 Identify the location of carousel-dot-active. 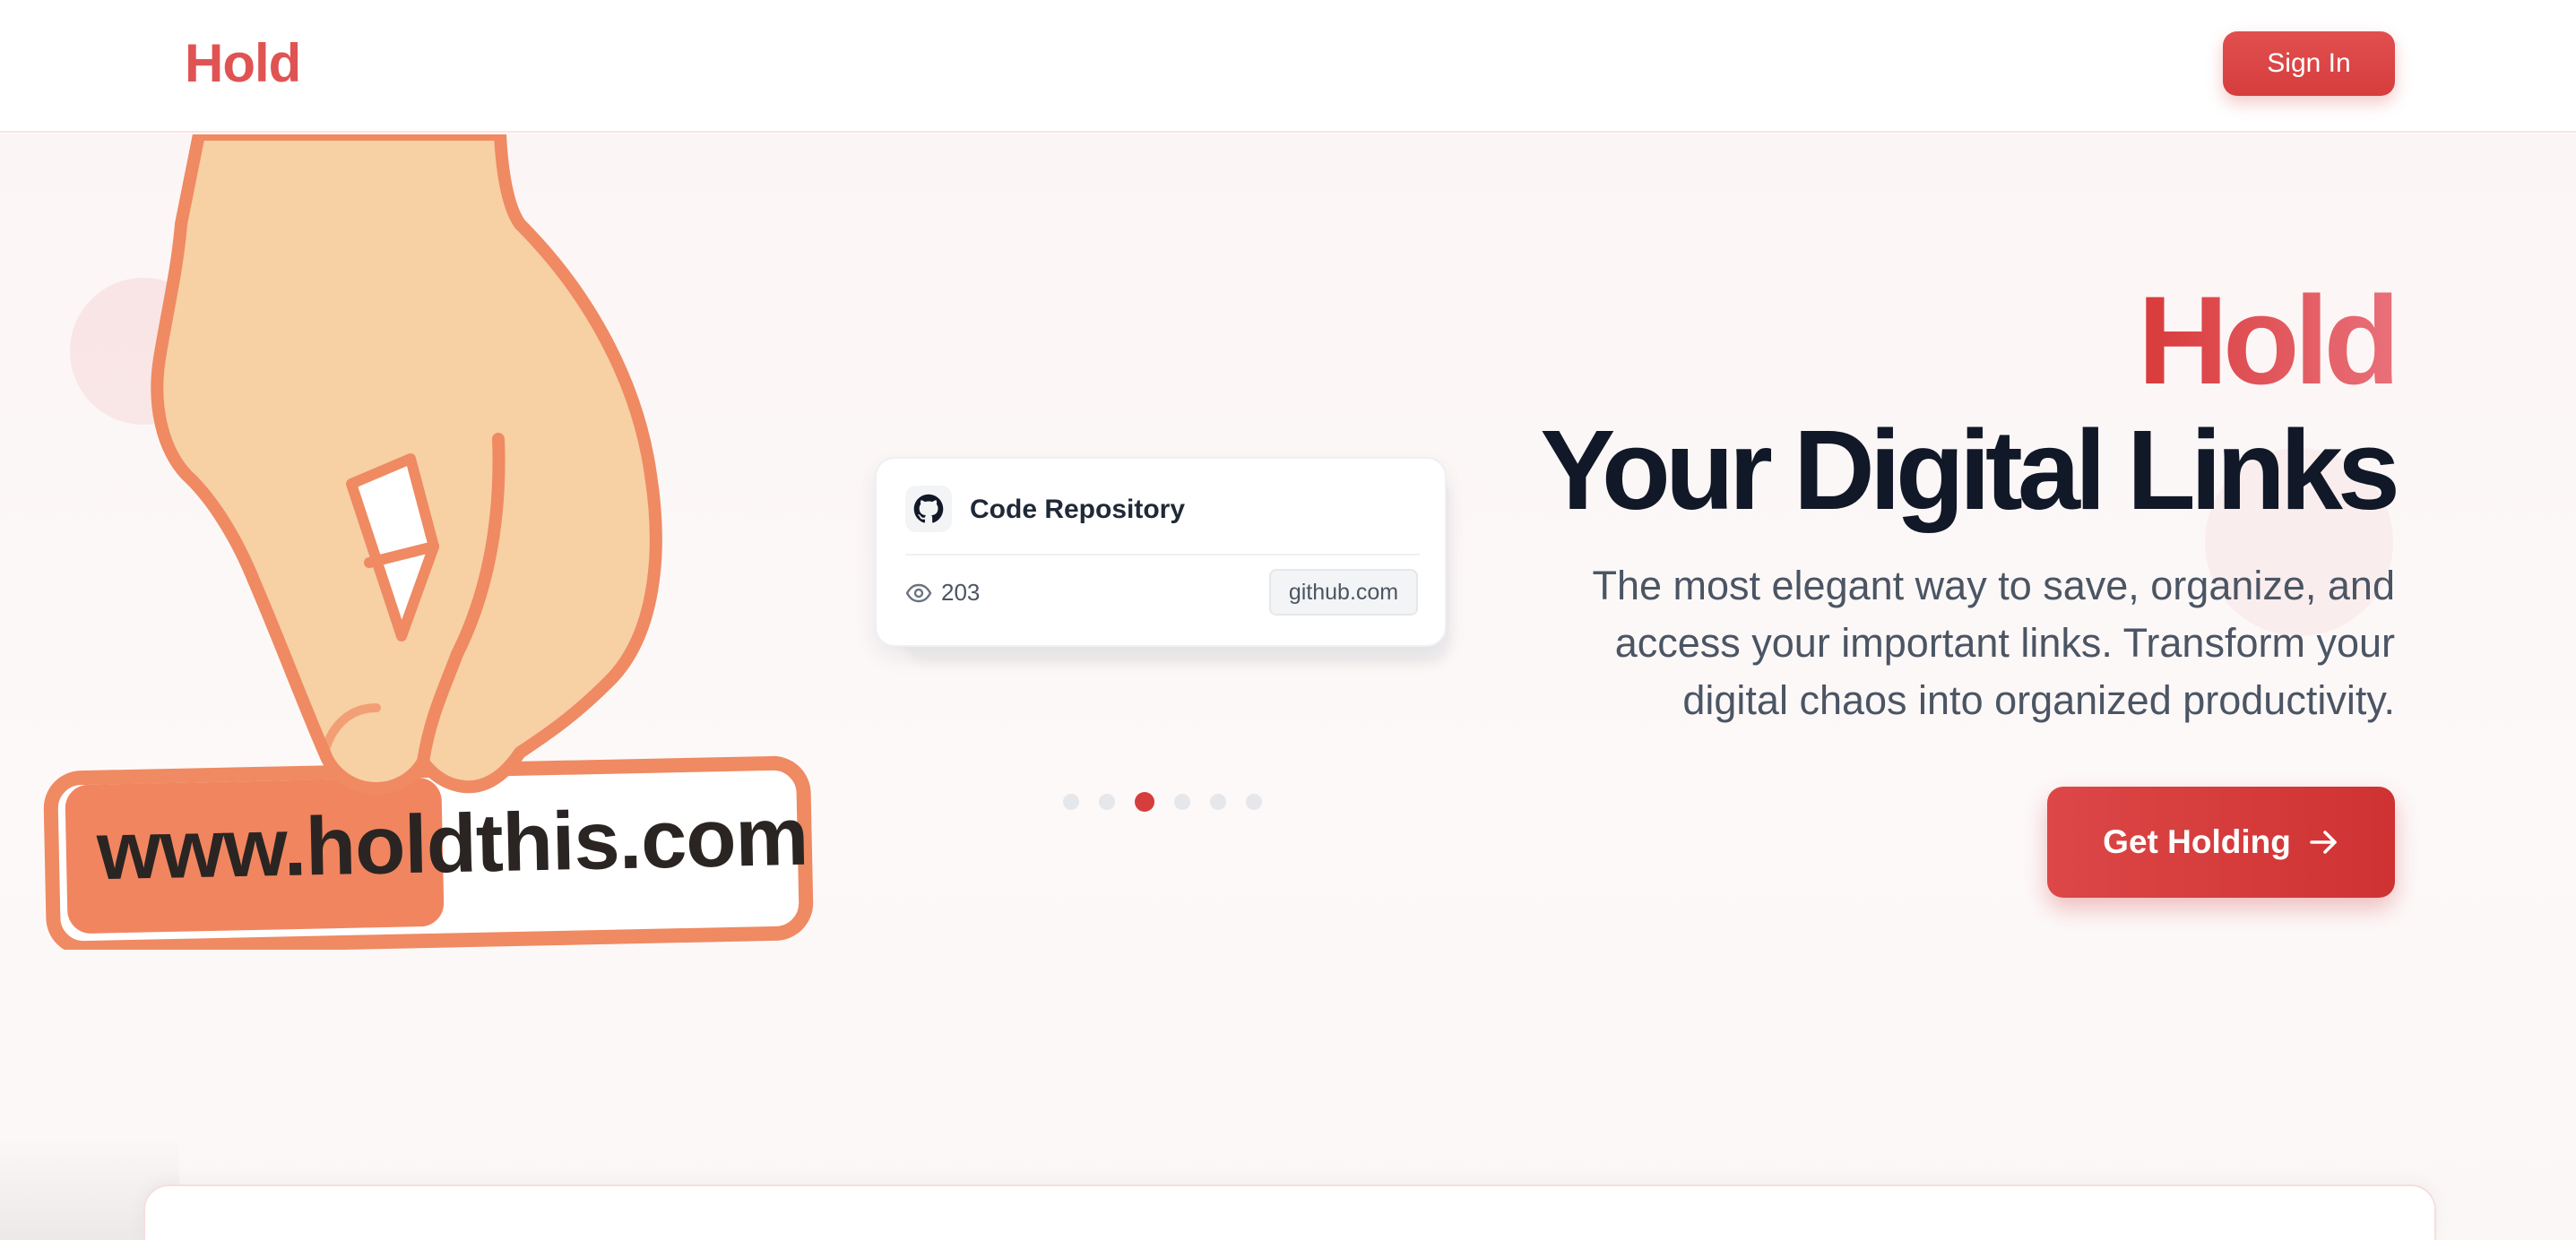
(1144, 802).